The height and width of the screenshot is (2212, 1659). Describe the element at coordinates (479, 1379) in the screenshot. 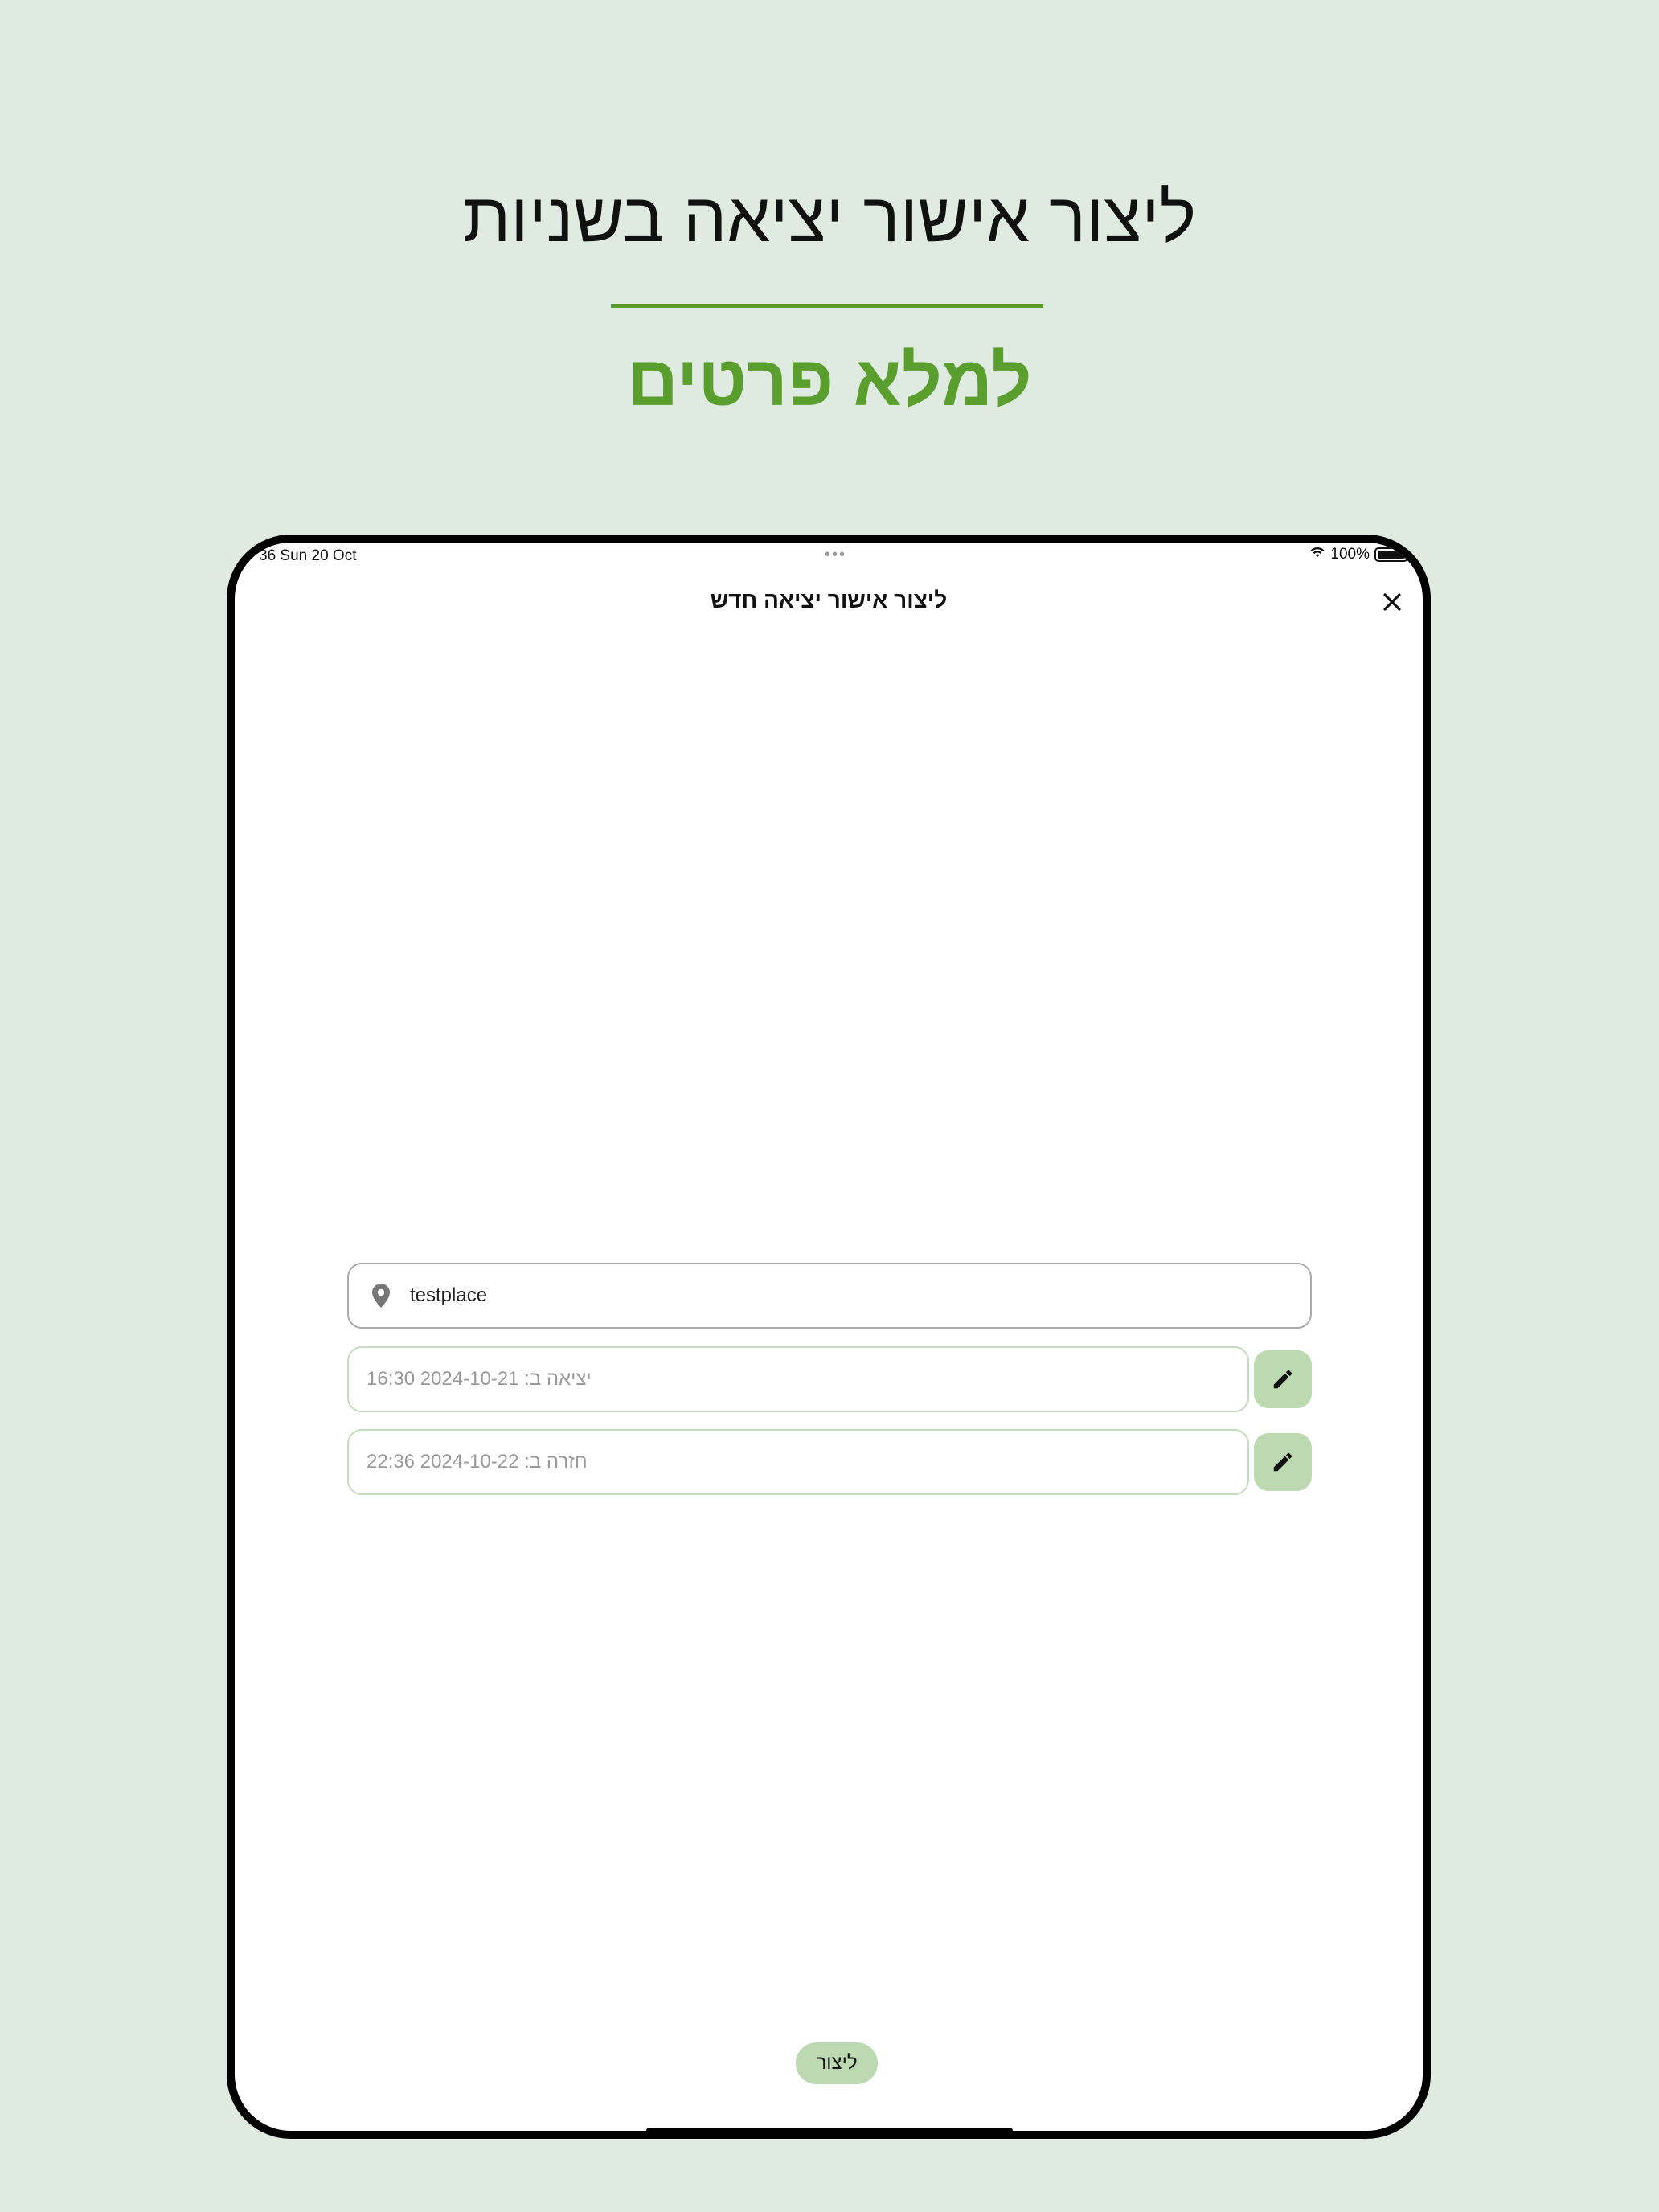

I see `exit-datetime-value: 16:30 2024-10-21 :יציאה ב` at that location.